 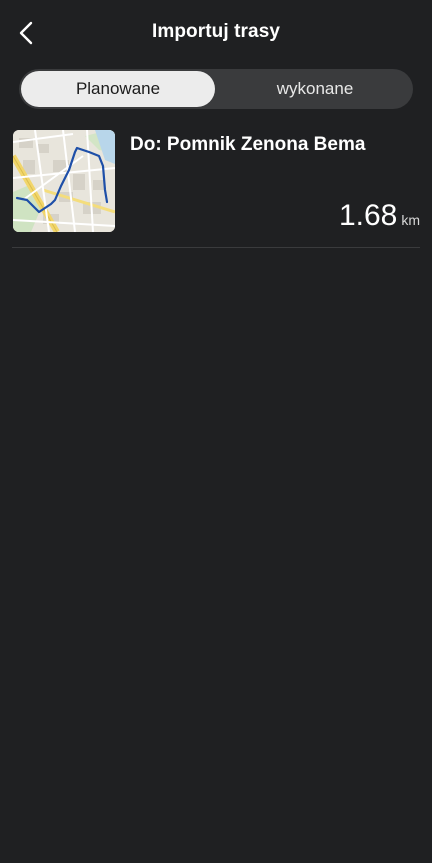 I want to click on route-distance-unit: km, so click(x=410, y=220).